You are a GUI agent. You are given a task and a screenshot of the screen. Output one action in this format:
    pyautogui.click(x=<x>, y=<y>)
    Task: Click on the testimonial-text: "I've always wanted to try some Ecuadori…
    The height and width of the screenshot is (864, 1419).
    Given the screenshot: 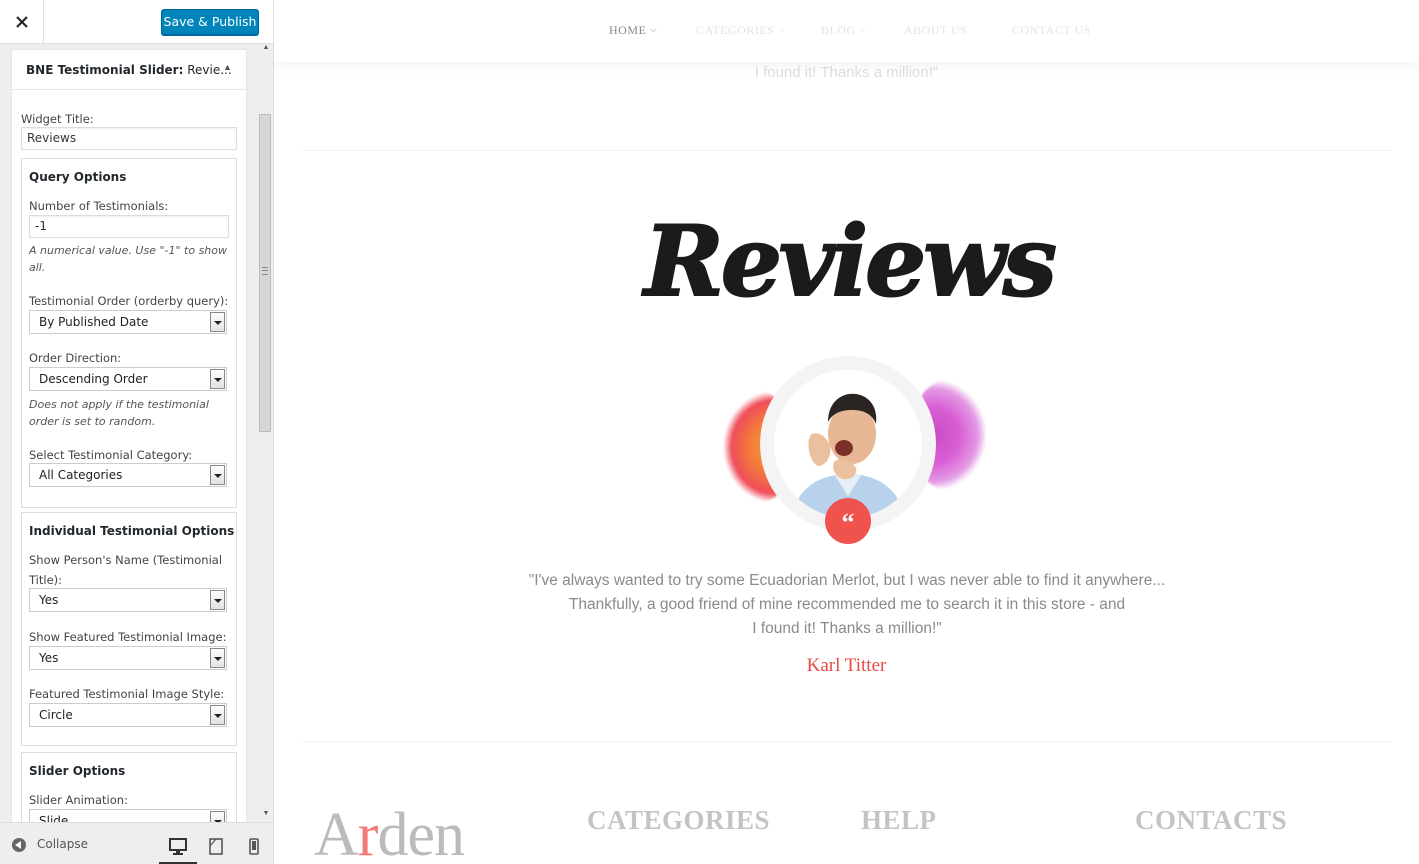 What is the action you would take?
    pyautogui.click(x=847, y=605)
    